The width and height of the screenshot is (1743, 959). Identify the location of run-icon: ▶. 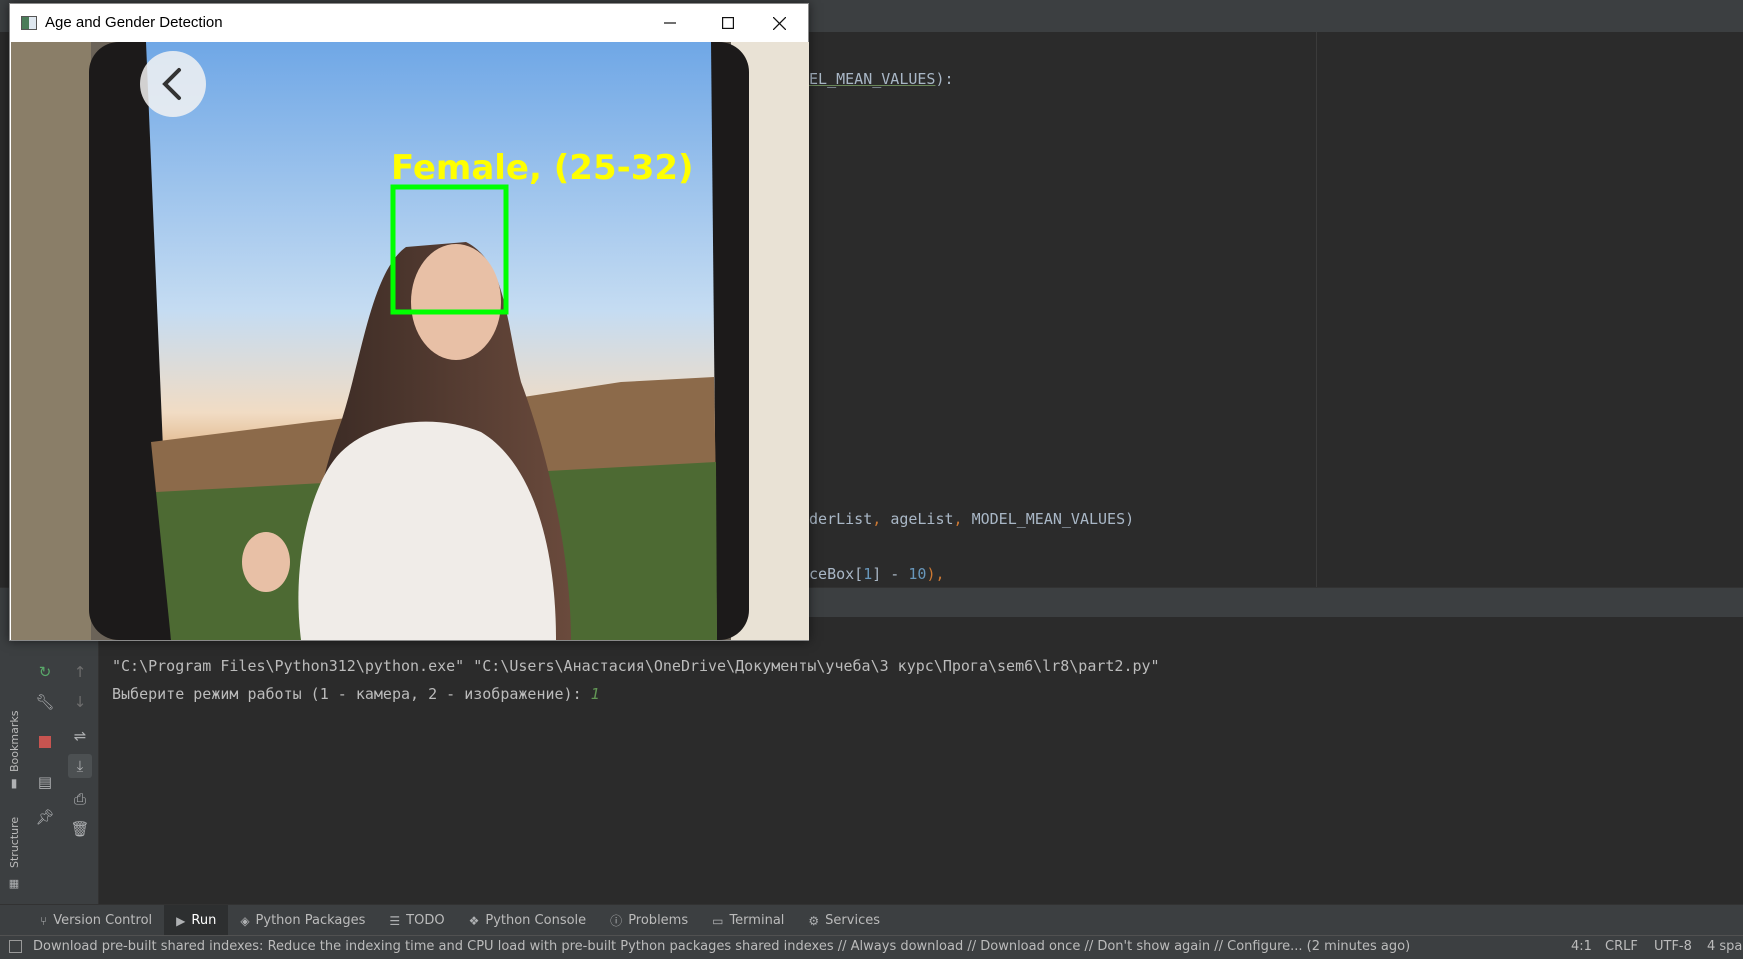
(181, 920).